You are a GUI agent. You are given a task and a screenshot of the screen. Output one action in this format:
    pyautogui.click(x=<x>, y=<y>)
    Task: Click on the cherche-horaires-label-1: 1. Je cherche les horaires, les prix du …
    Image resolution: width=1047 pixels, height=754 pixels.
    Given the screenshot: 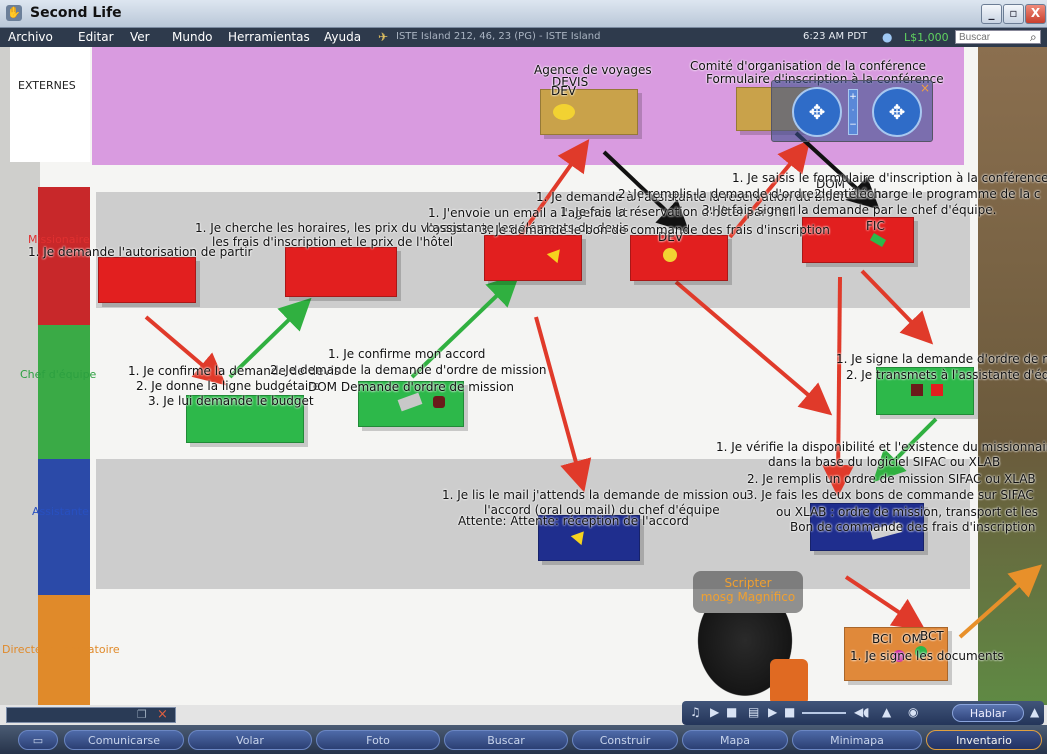 What is the action you would take?
    pyautogui.click(x=330, y=228)
    